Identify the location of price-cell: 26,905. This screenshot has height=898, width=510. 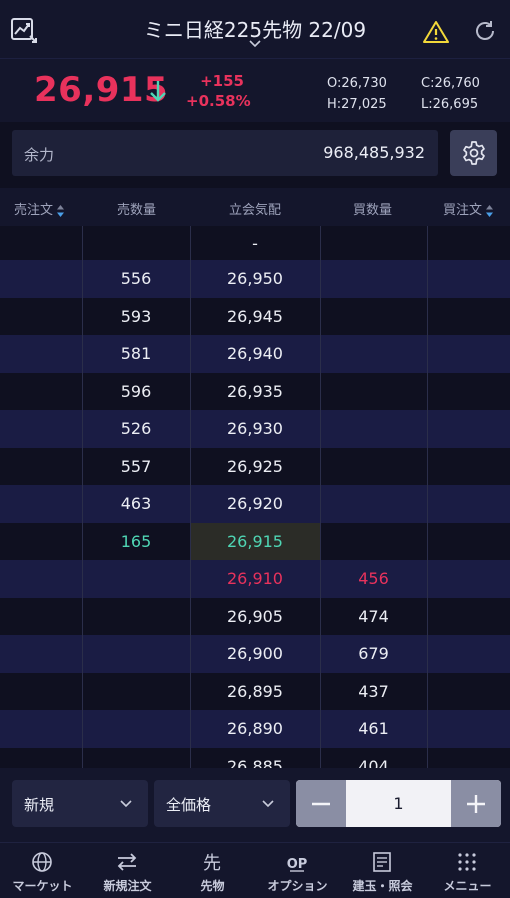
(255, 617).